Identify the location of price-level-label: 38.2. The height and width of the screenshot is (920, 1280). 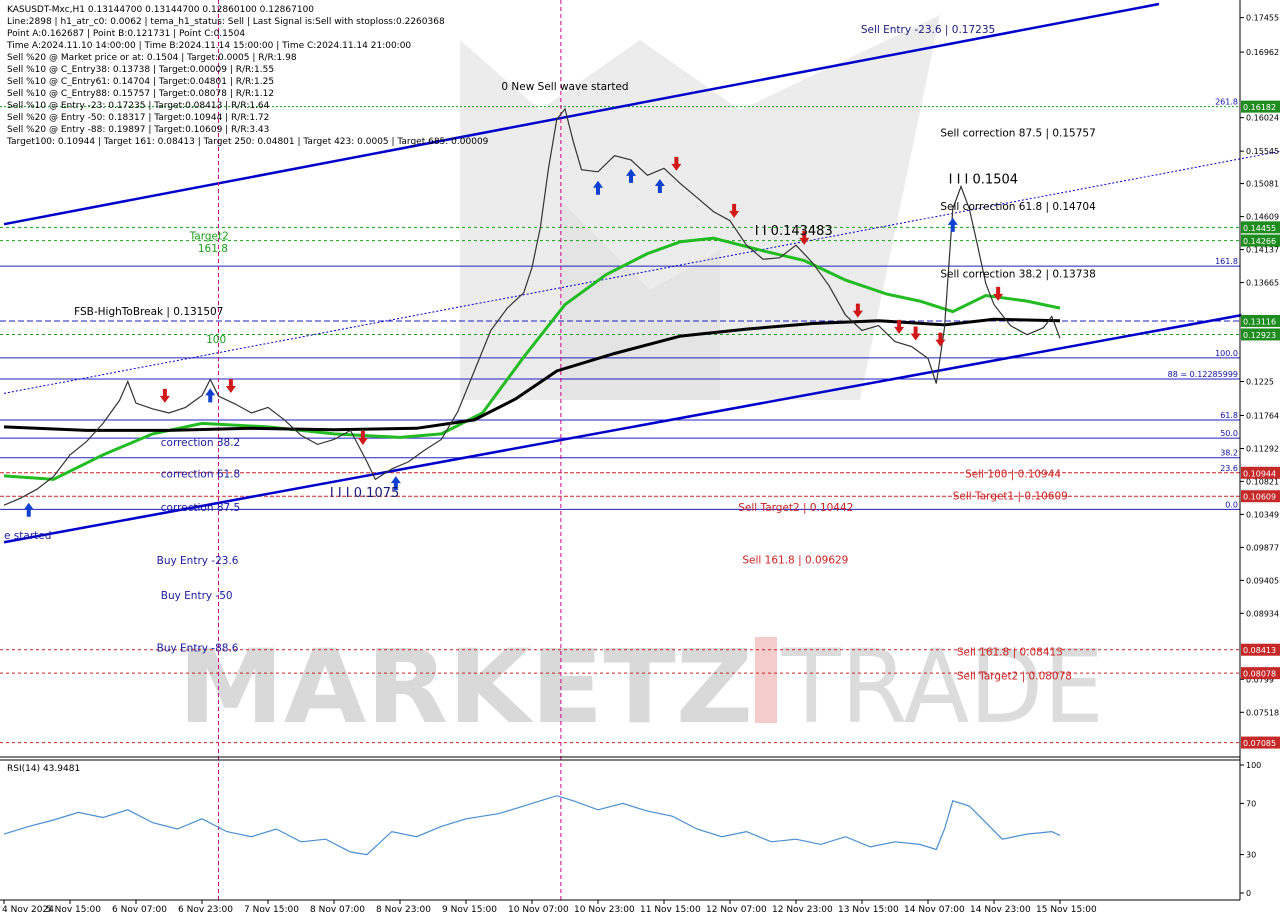
(1229, 453).